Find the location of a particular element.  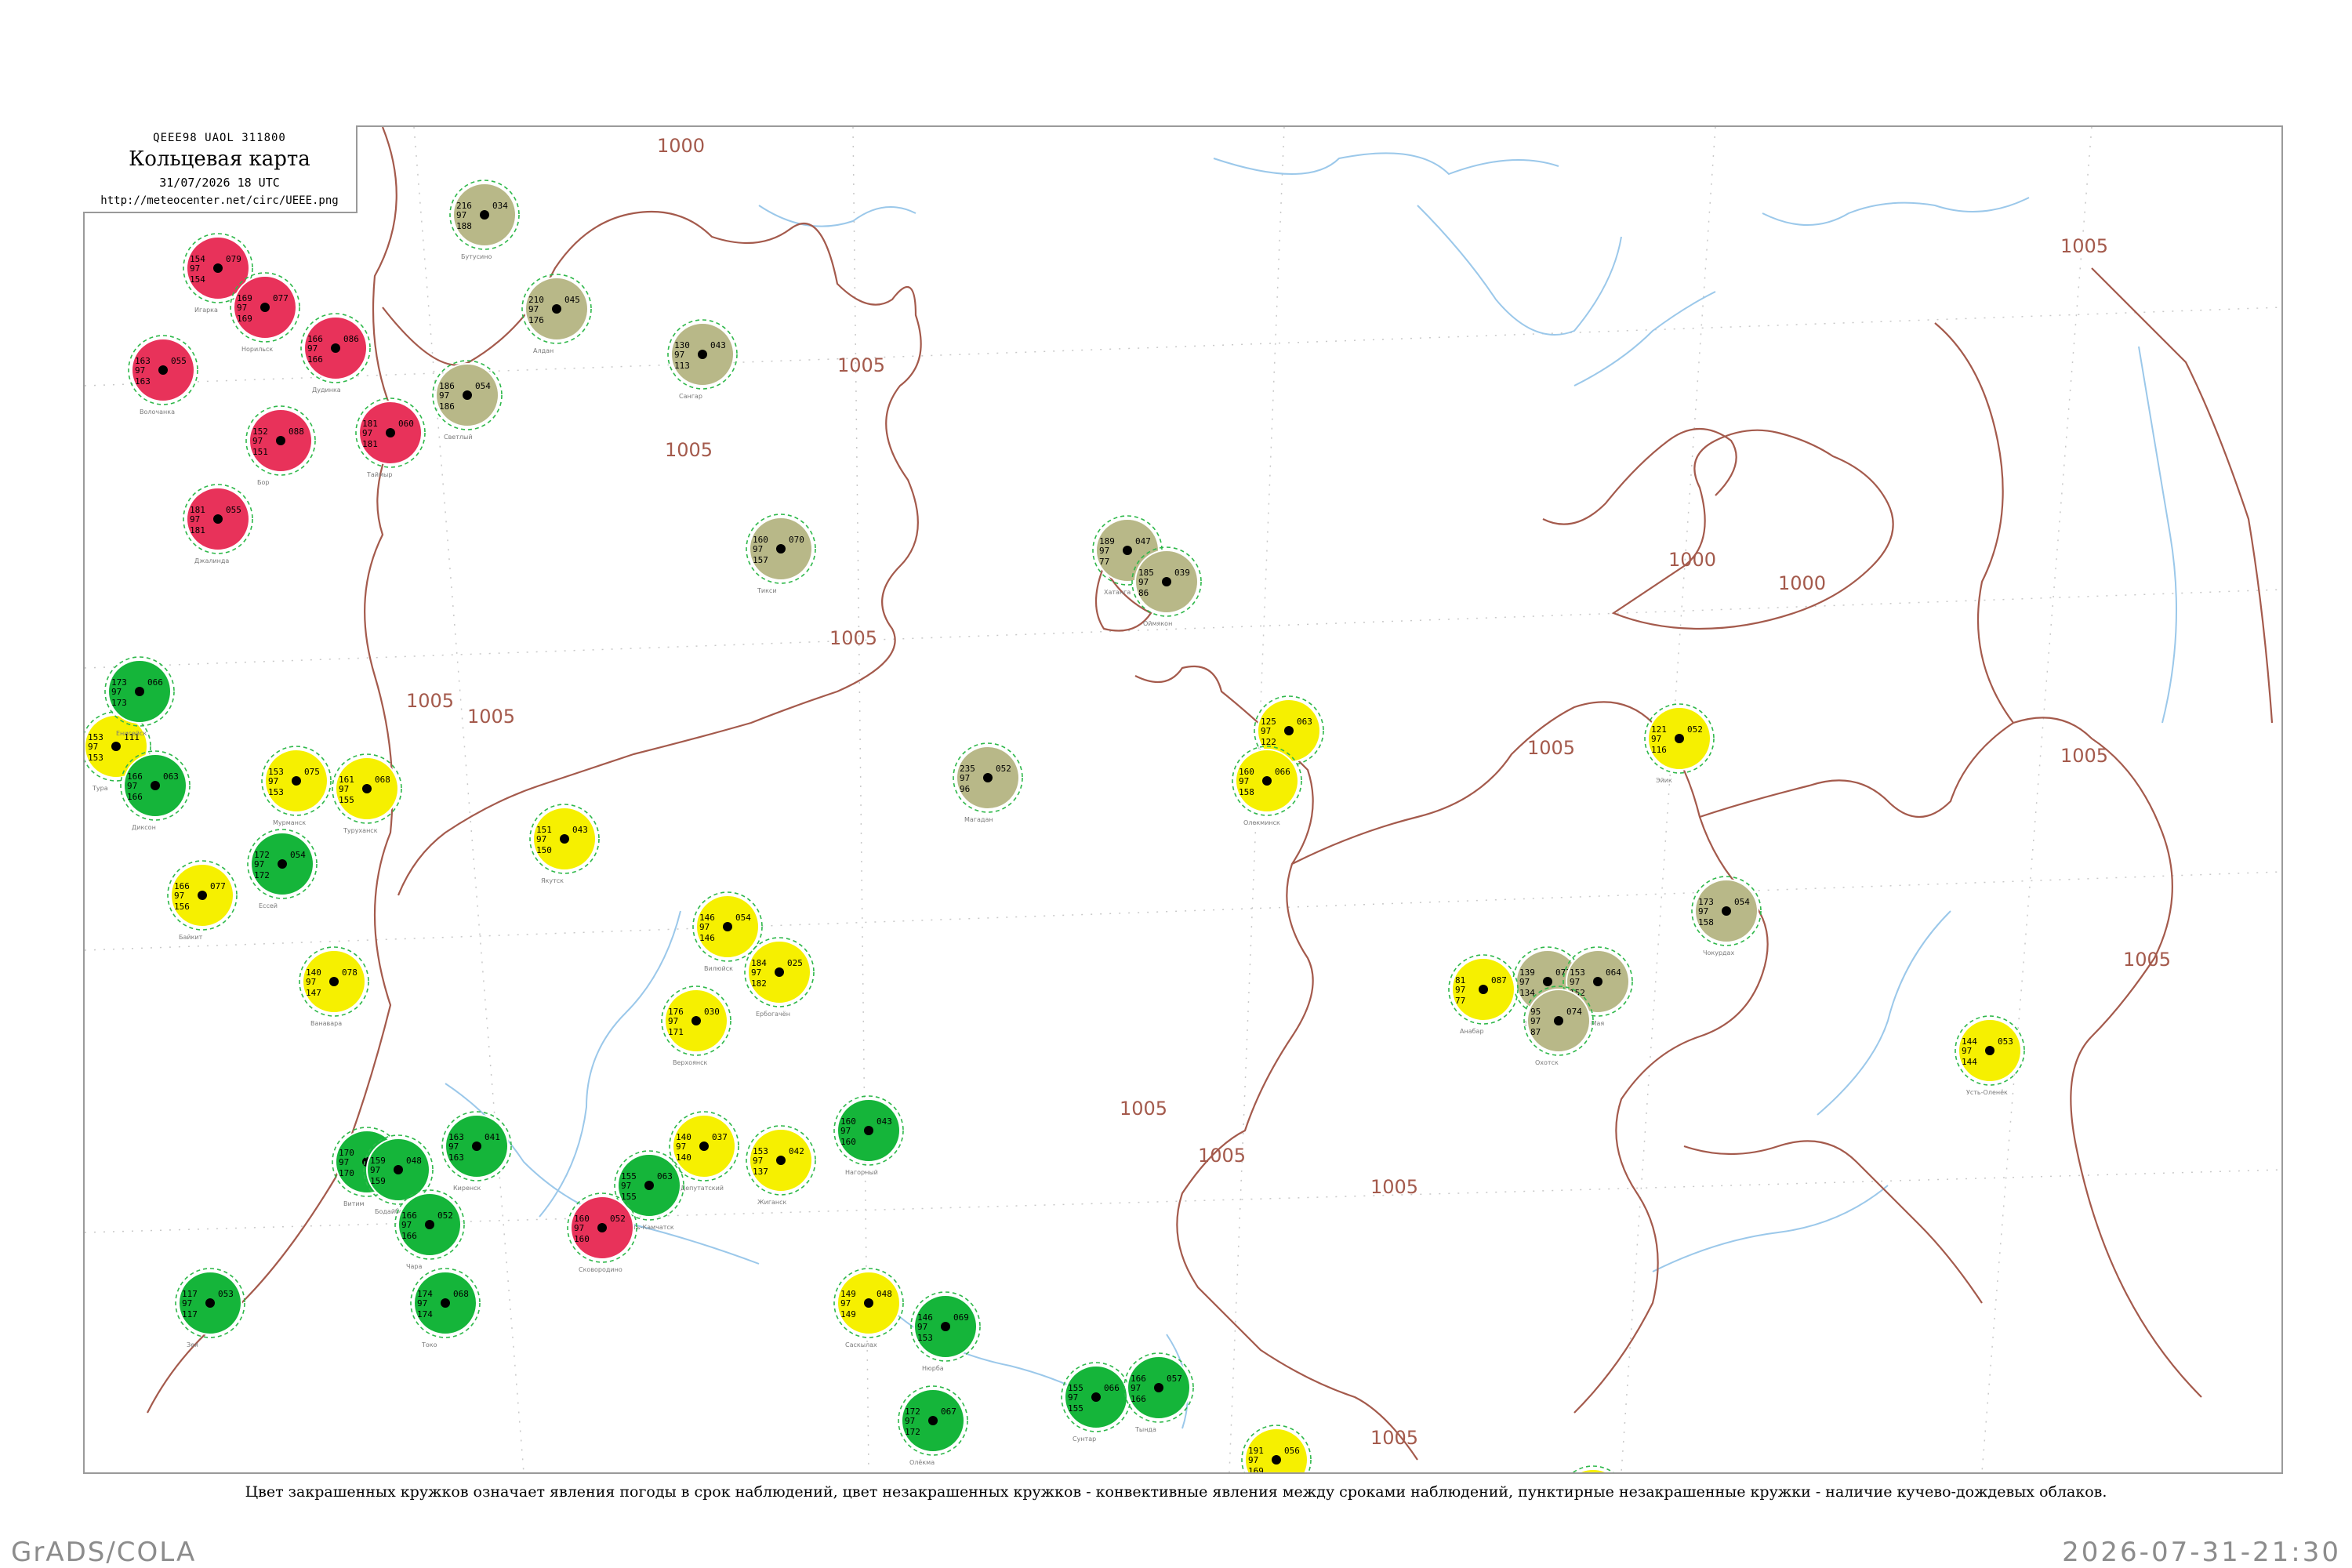

station-name: Анабар is located at coordinates (1472, 1031).